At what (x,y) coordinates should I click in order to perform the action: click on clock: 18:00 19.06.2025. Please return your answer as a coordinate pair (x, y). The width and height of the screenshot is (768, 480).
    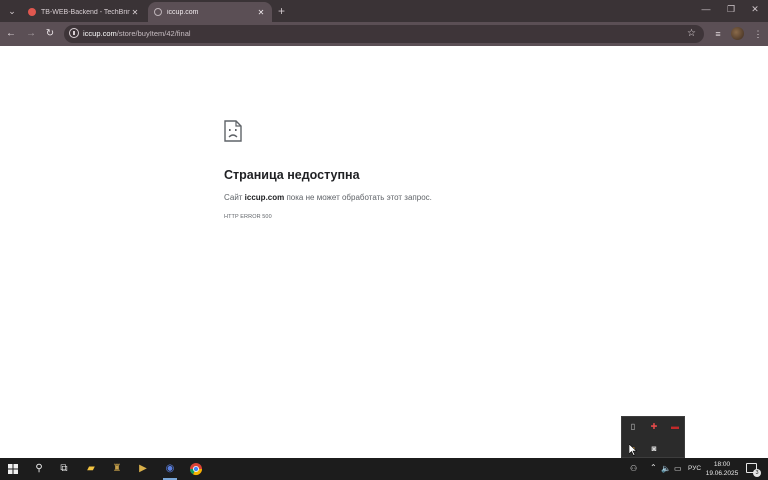
    Looking at the image, I should click on (722, 469).